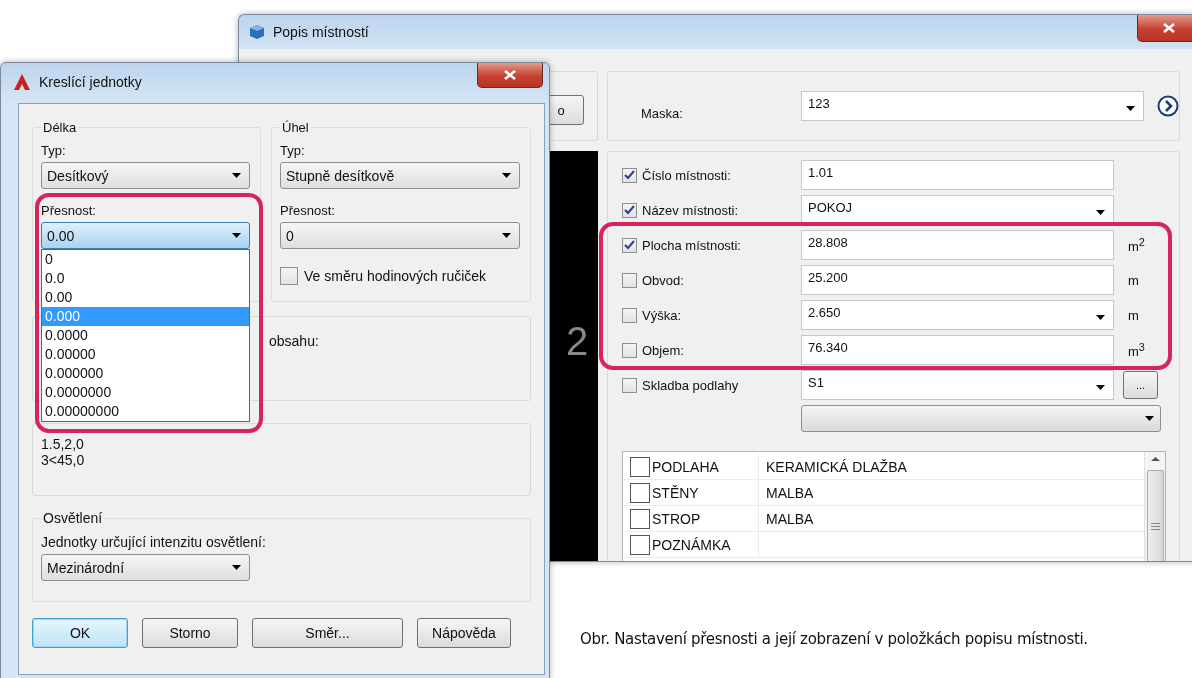 The width and height of the screenshot is (1192, 678). What do you see at coordinates (400, 175) in the screenshot?
I see `dropdown: Stupně desítkově` at bounding box center [400, 175].